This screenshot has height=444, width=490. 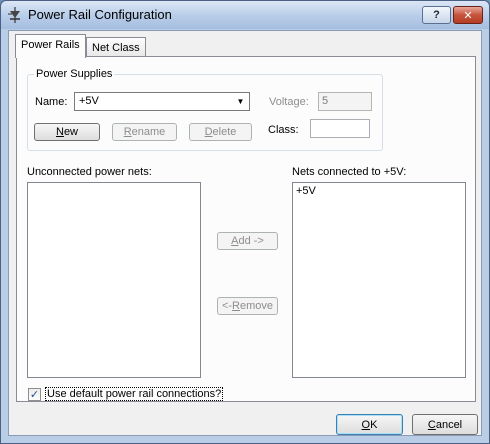 What do you see at coordinates (127, 132) in the screenshot?
I see `rename-button-accel: R` at bounding box center [127, 132].